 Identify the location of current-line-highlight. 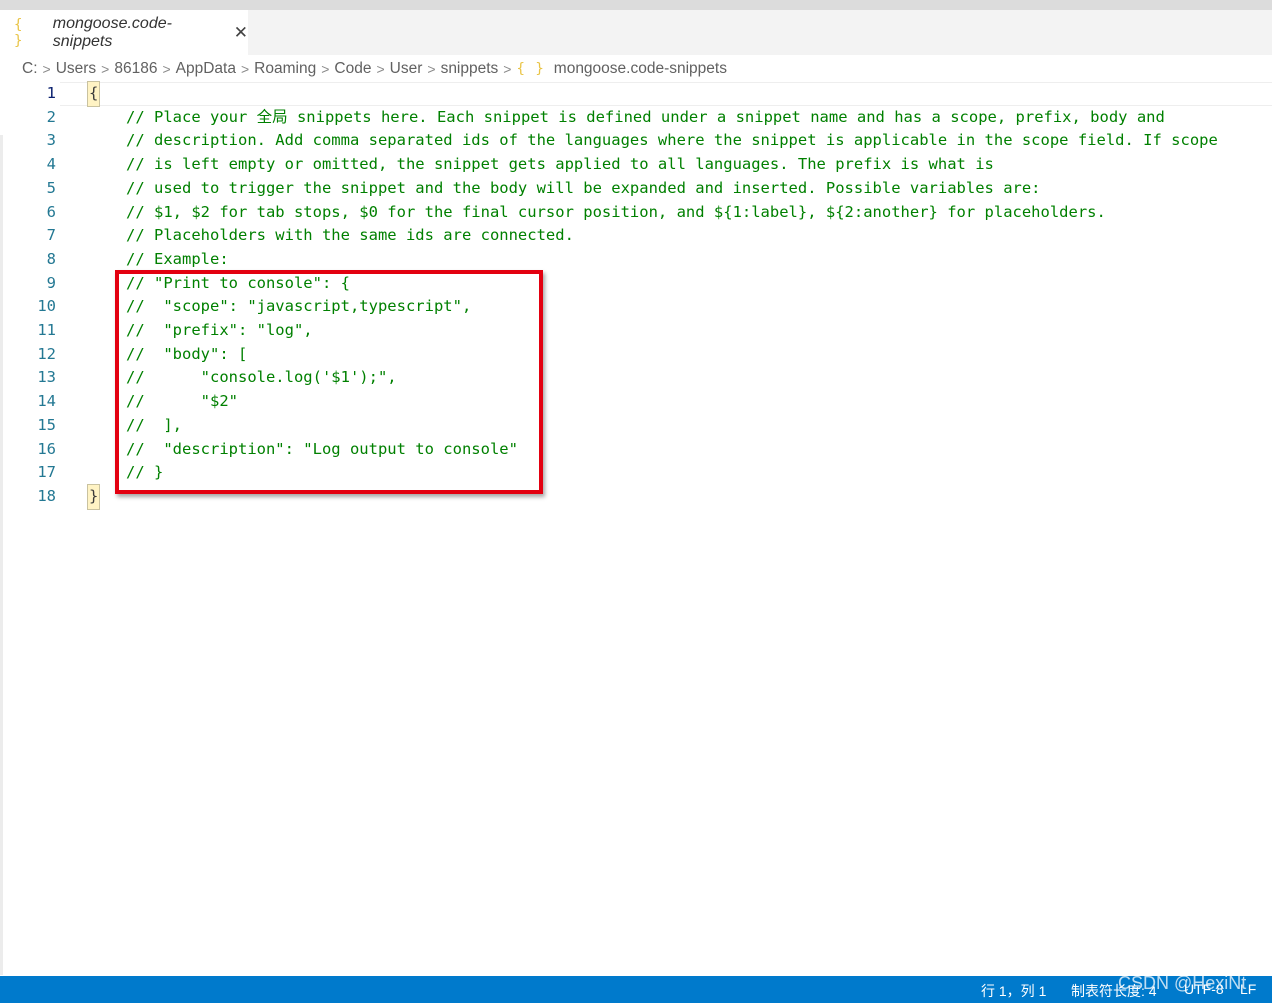
(666, 94).